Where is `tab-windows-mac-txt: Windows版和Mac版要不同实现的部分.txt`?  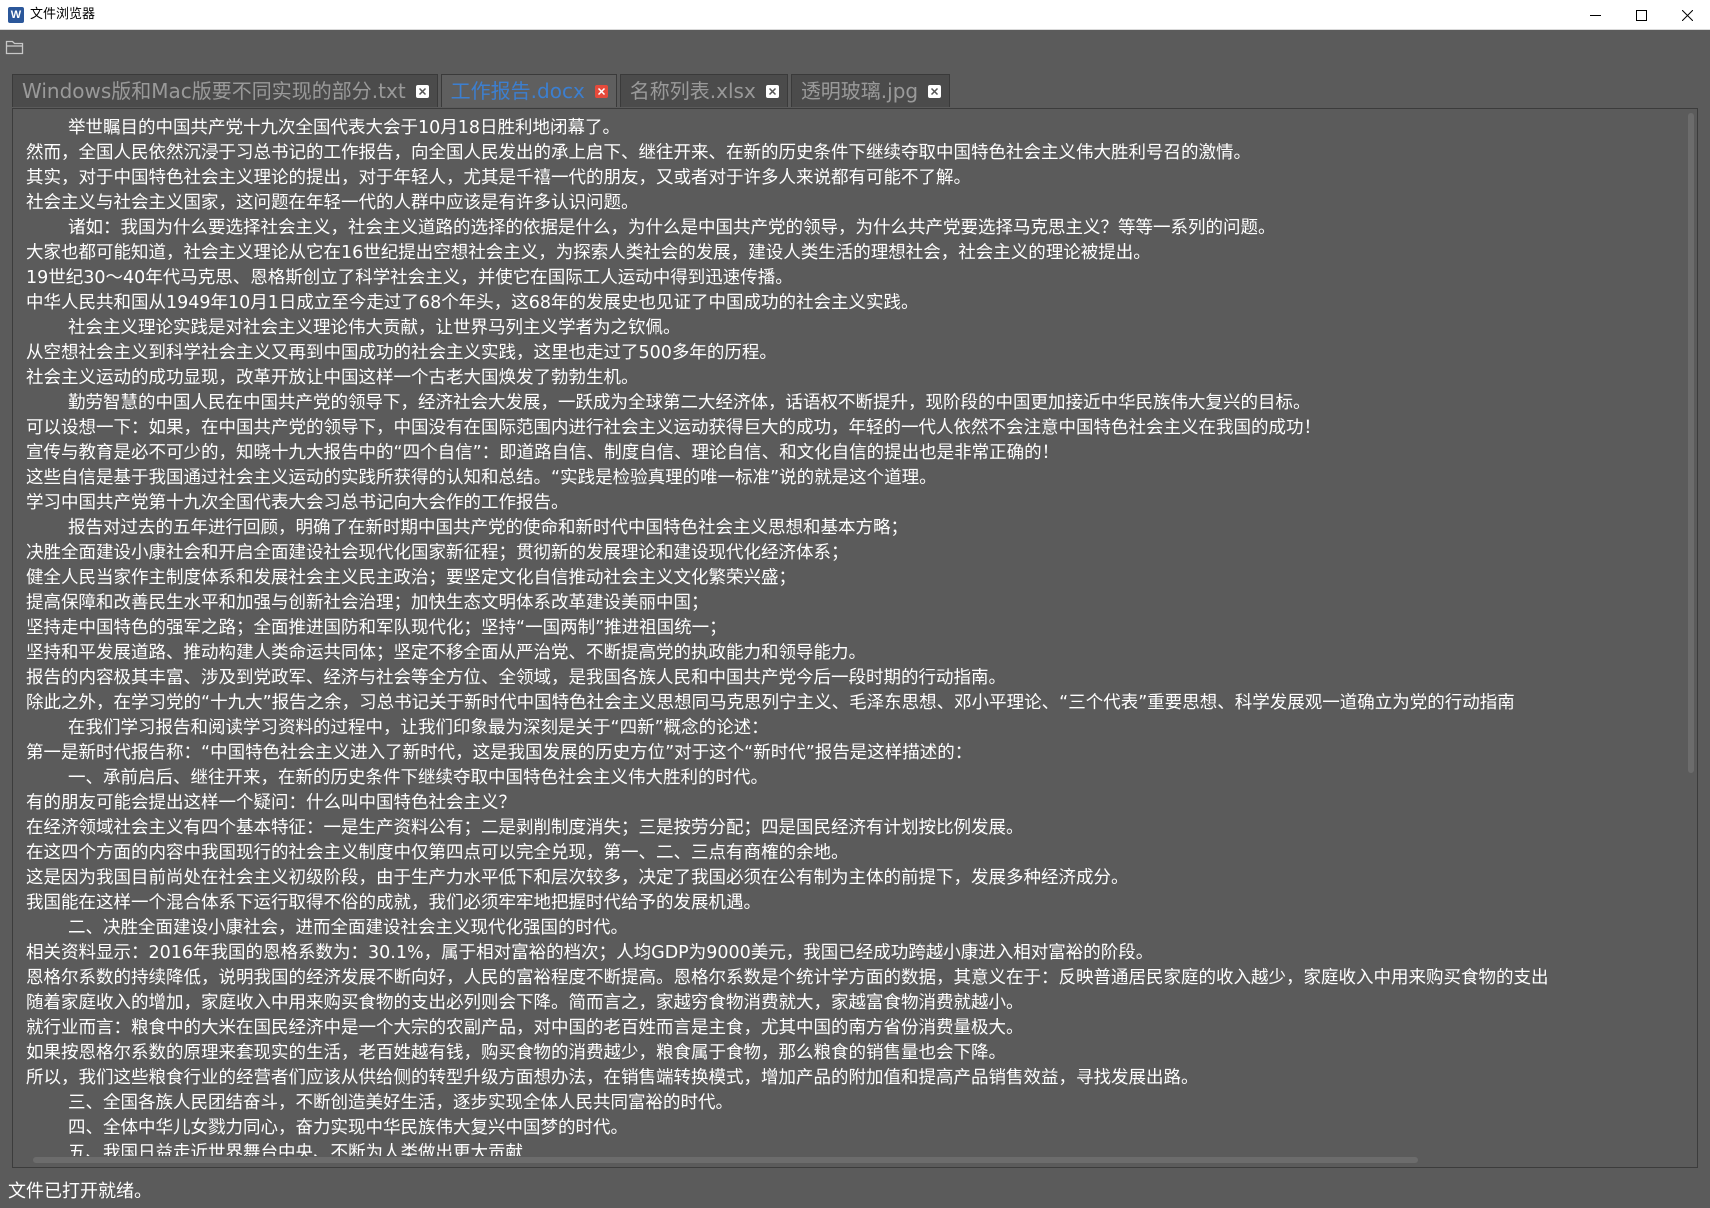 tab-windows-mac-txt: Windows版和Mac版要不同实现的部分.txt is located at coordinates (225, 90).